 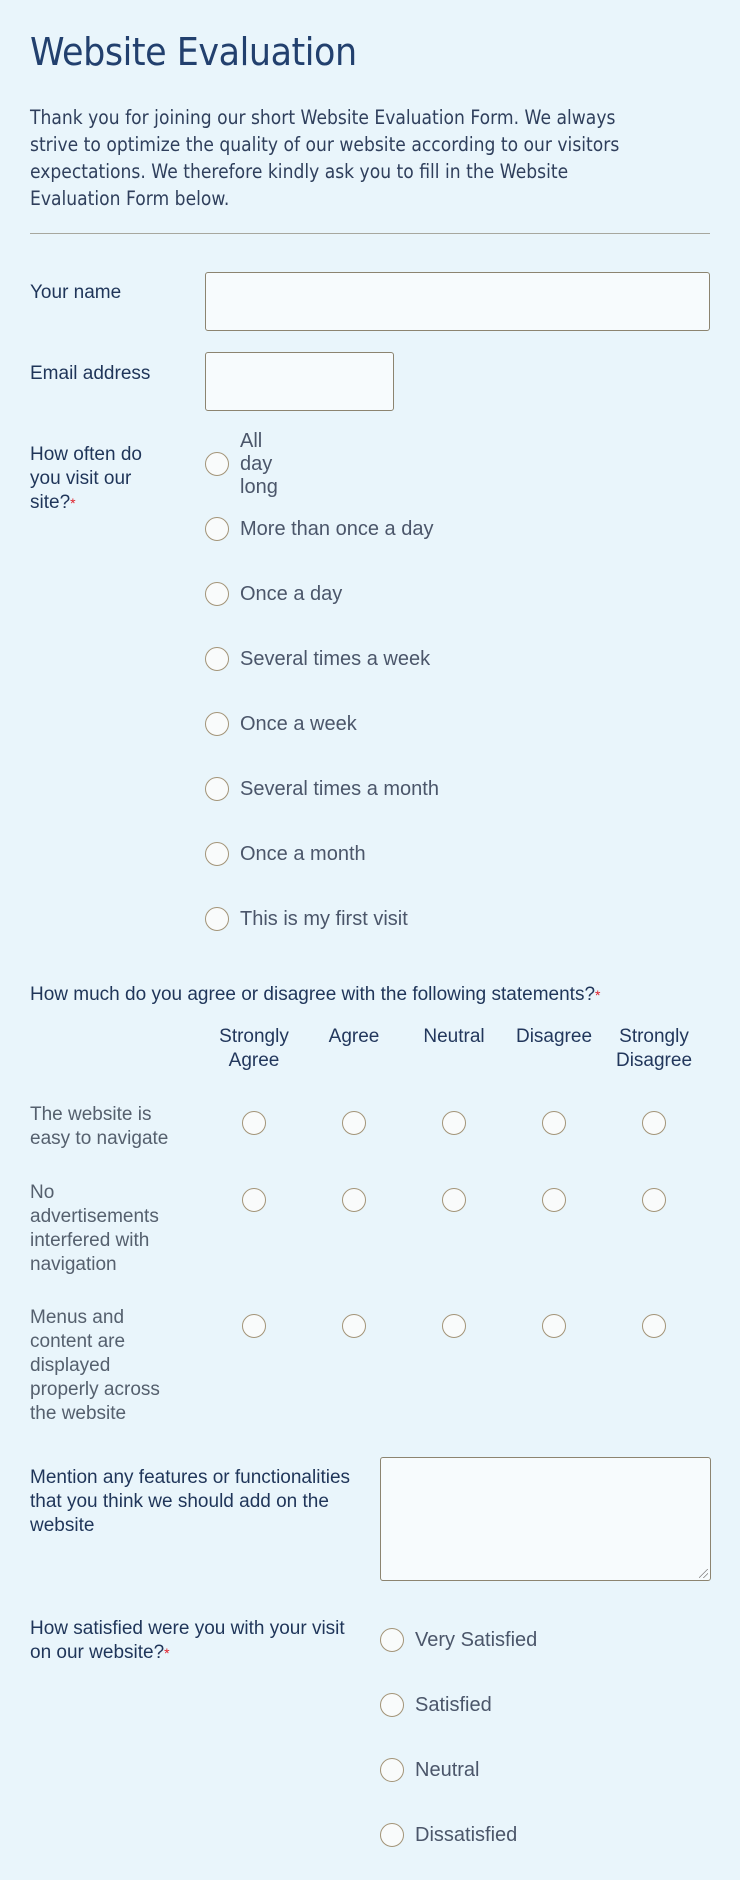 I want to click on satisfaction-option: Very Satisfied, so click(x=458, y=1640).